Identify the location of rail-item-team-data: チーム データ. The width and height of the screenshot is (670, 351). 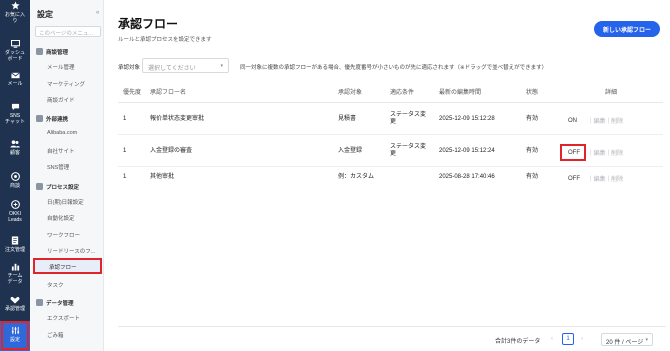
(15, 277).